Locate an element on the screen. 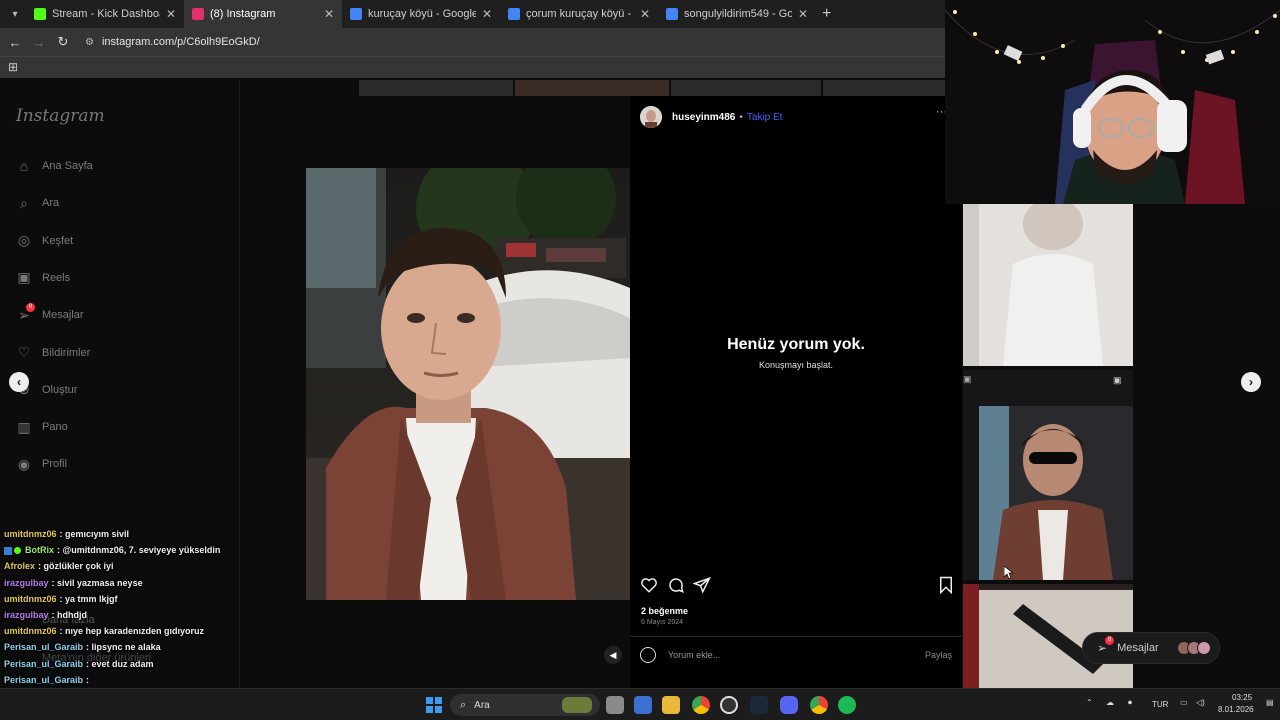 This screenshot has height=720, width=1280. clock-date: 8.01.2026 is located at coordinates (1236, 709).